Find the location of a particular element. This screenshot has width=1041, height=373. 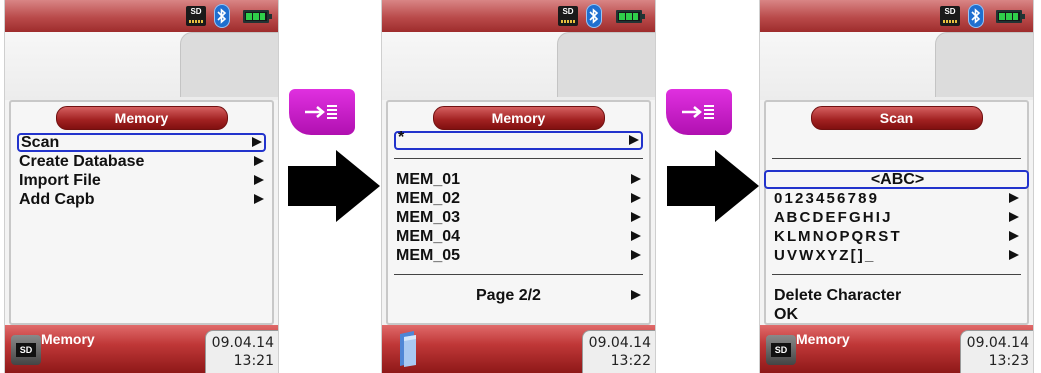

datetime-box: 09.04.14 13:23 is located at coordinates (996, 351).